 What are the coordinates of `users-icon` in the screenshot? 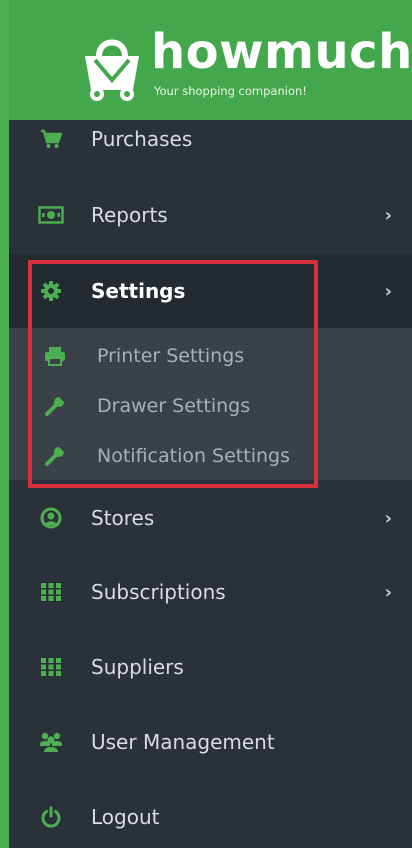 It's located at (51, 742).